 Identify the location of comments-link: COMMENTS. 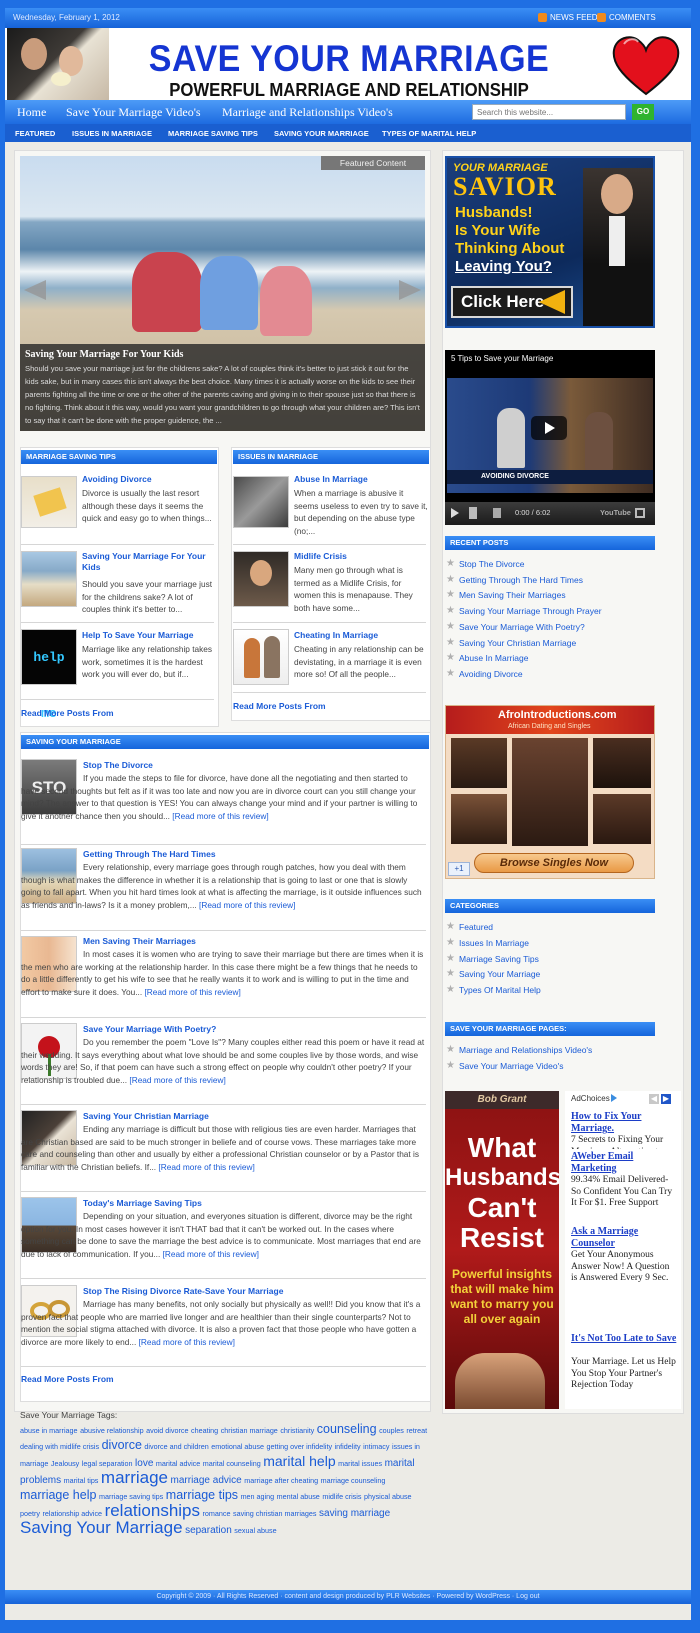
(632, 17).